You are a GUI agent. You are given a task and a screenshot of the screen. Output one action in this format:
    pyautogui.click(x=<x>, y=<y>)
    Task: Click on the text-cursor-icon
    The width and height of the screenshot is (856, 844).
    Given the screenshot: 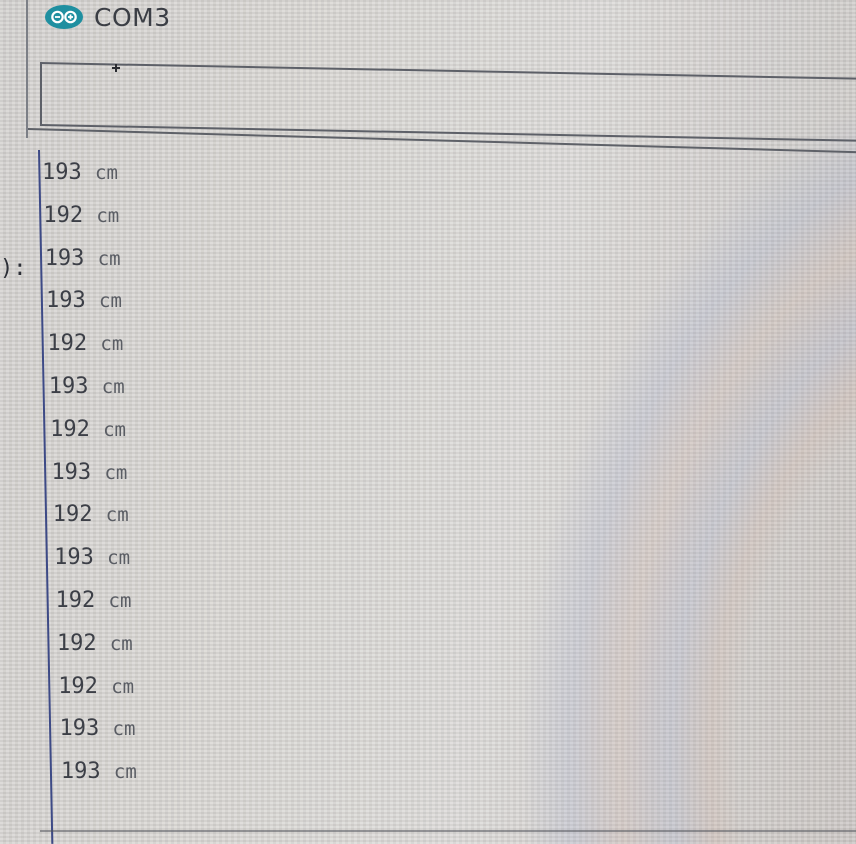 What is the action you would take?
    pyautogui.click(x=116, y=68)
    